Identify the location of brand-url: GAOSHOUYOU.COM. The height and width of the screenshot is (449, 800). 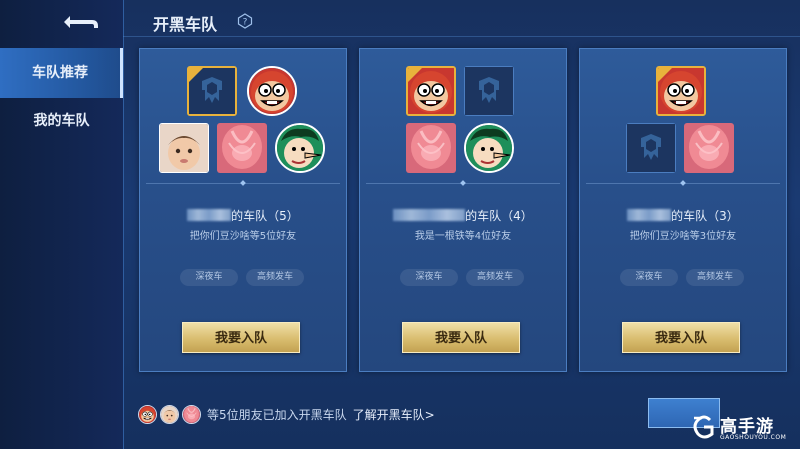
(753, 437).